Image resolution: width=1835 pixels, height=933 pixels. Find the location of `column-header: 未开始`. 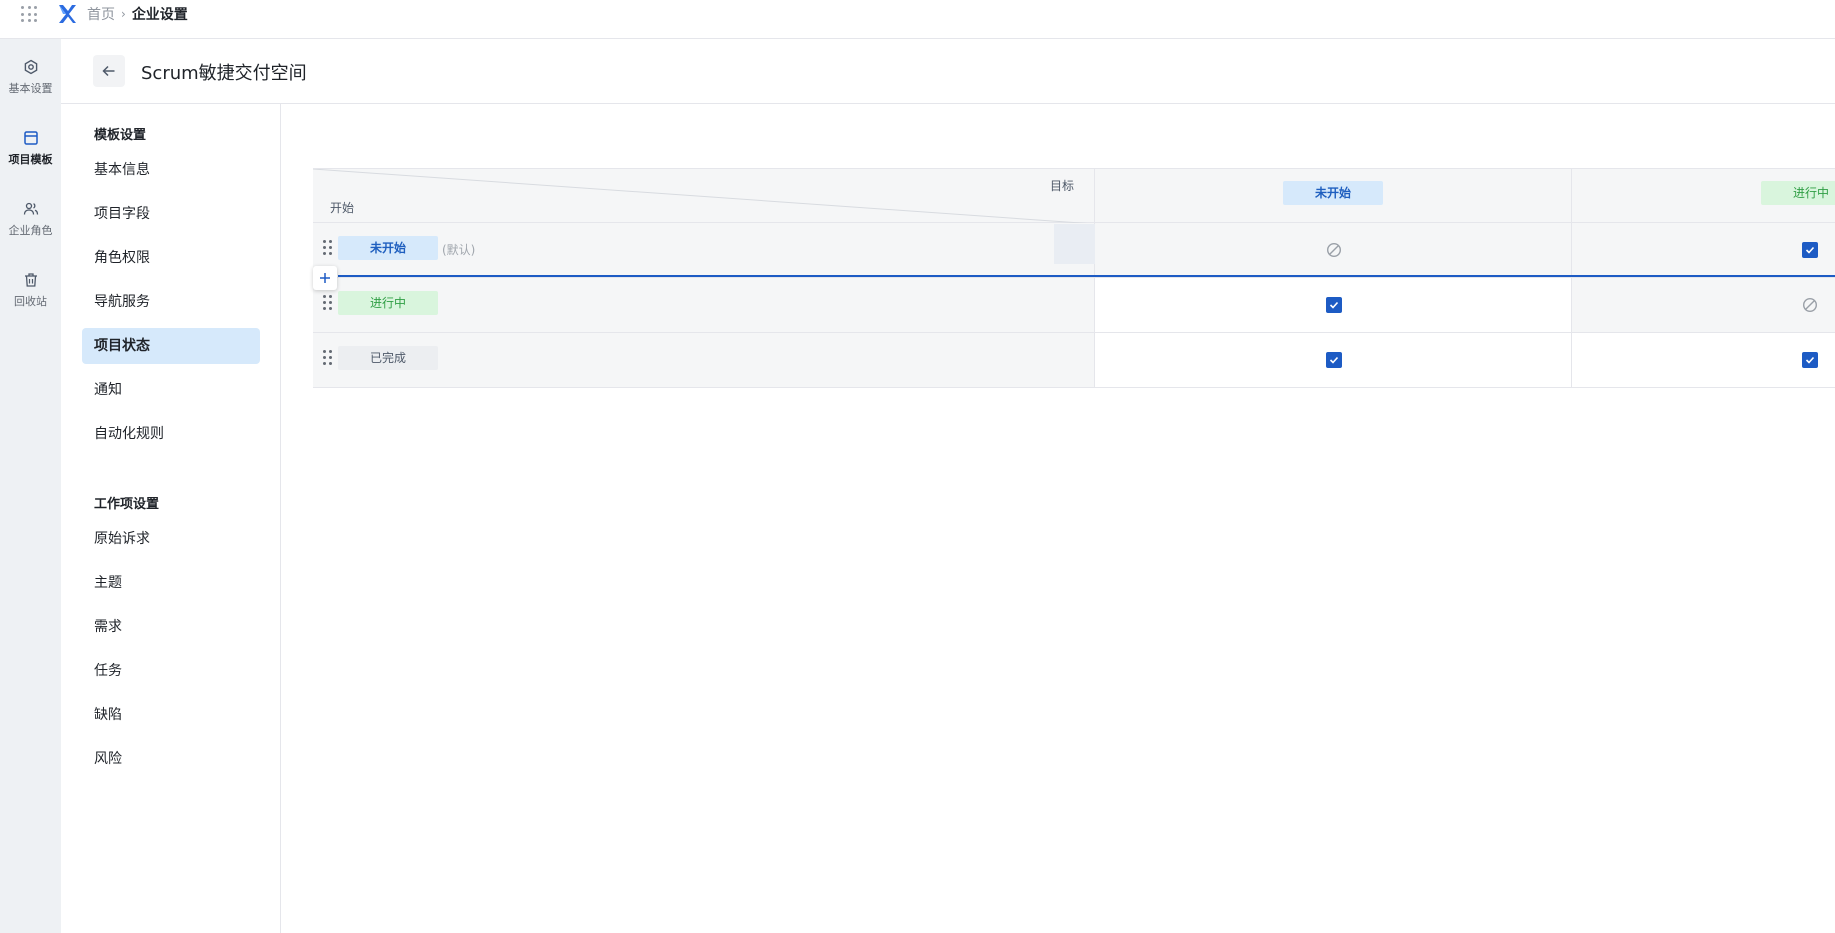

column-header: 未开始 is located at coordinates (1333, 196).